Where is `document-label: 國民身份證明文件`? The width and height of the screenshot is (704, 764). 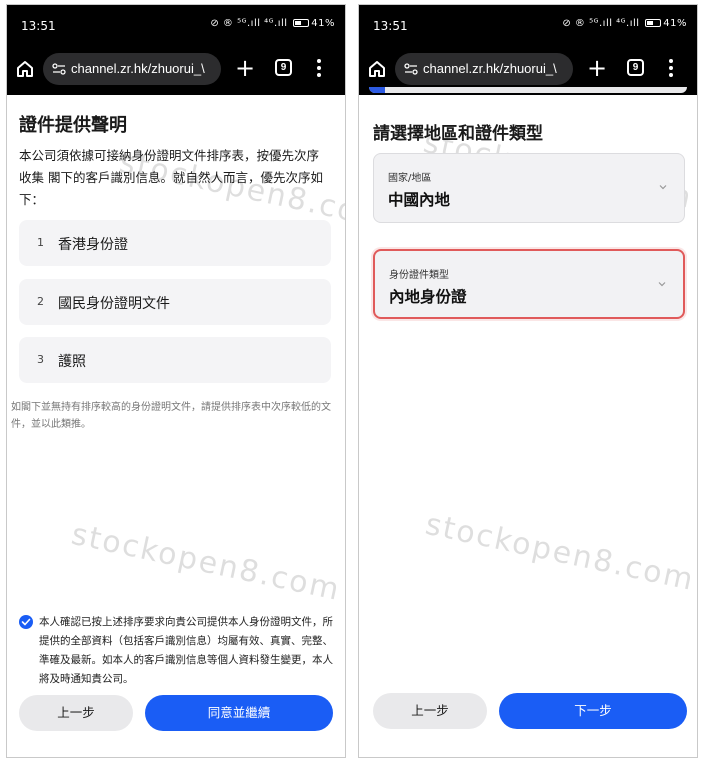 document-label: 國民身份證明文件 is located at coordinates (114, 304).